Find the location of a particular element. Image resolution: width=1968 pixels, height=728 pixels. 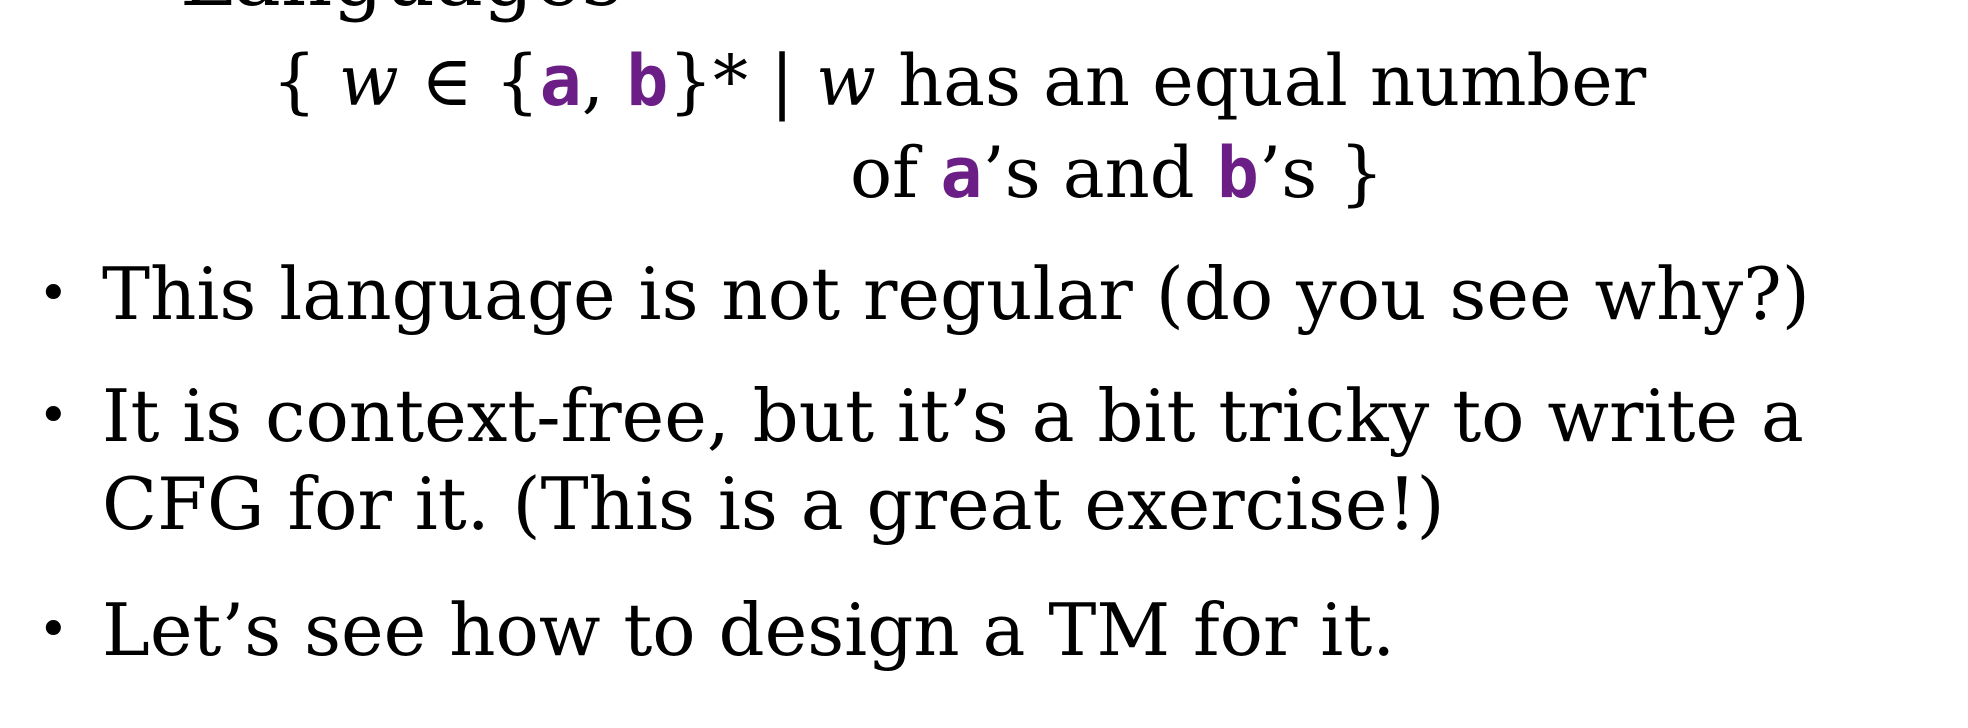

condition-text-1: has an equal number is located at coordinates (1261, 81).